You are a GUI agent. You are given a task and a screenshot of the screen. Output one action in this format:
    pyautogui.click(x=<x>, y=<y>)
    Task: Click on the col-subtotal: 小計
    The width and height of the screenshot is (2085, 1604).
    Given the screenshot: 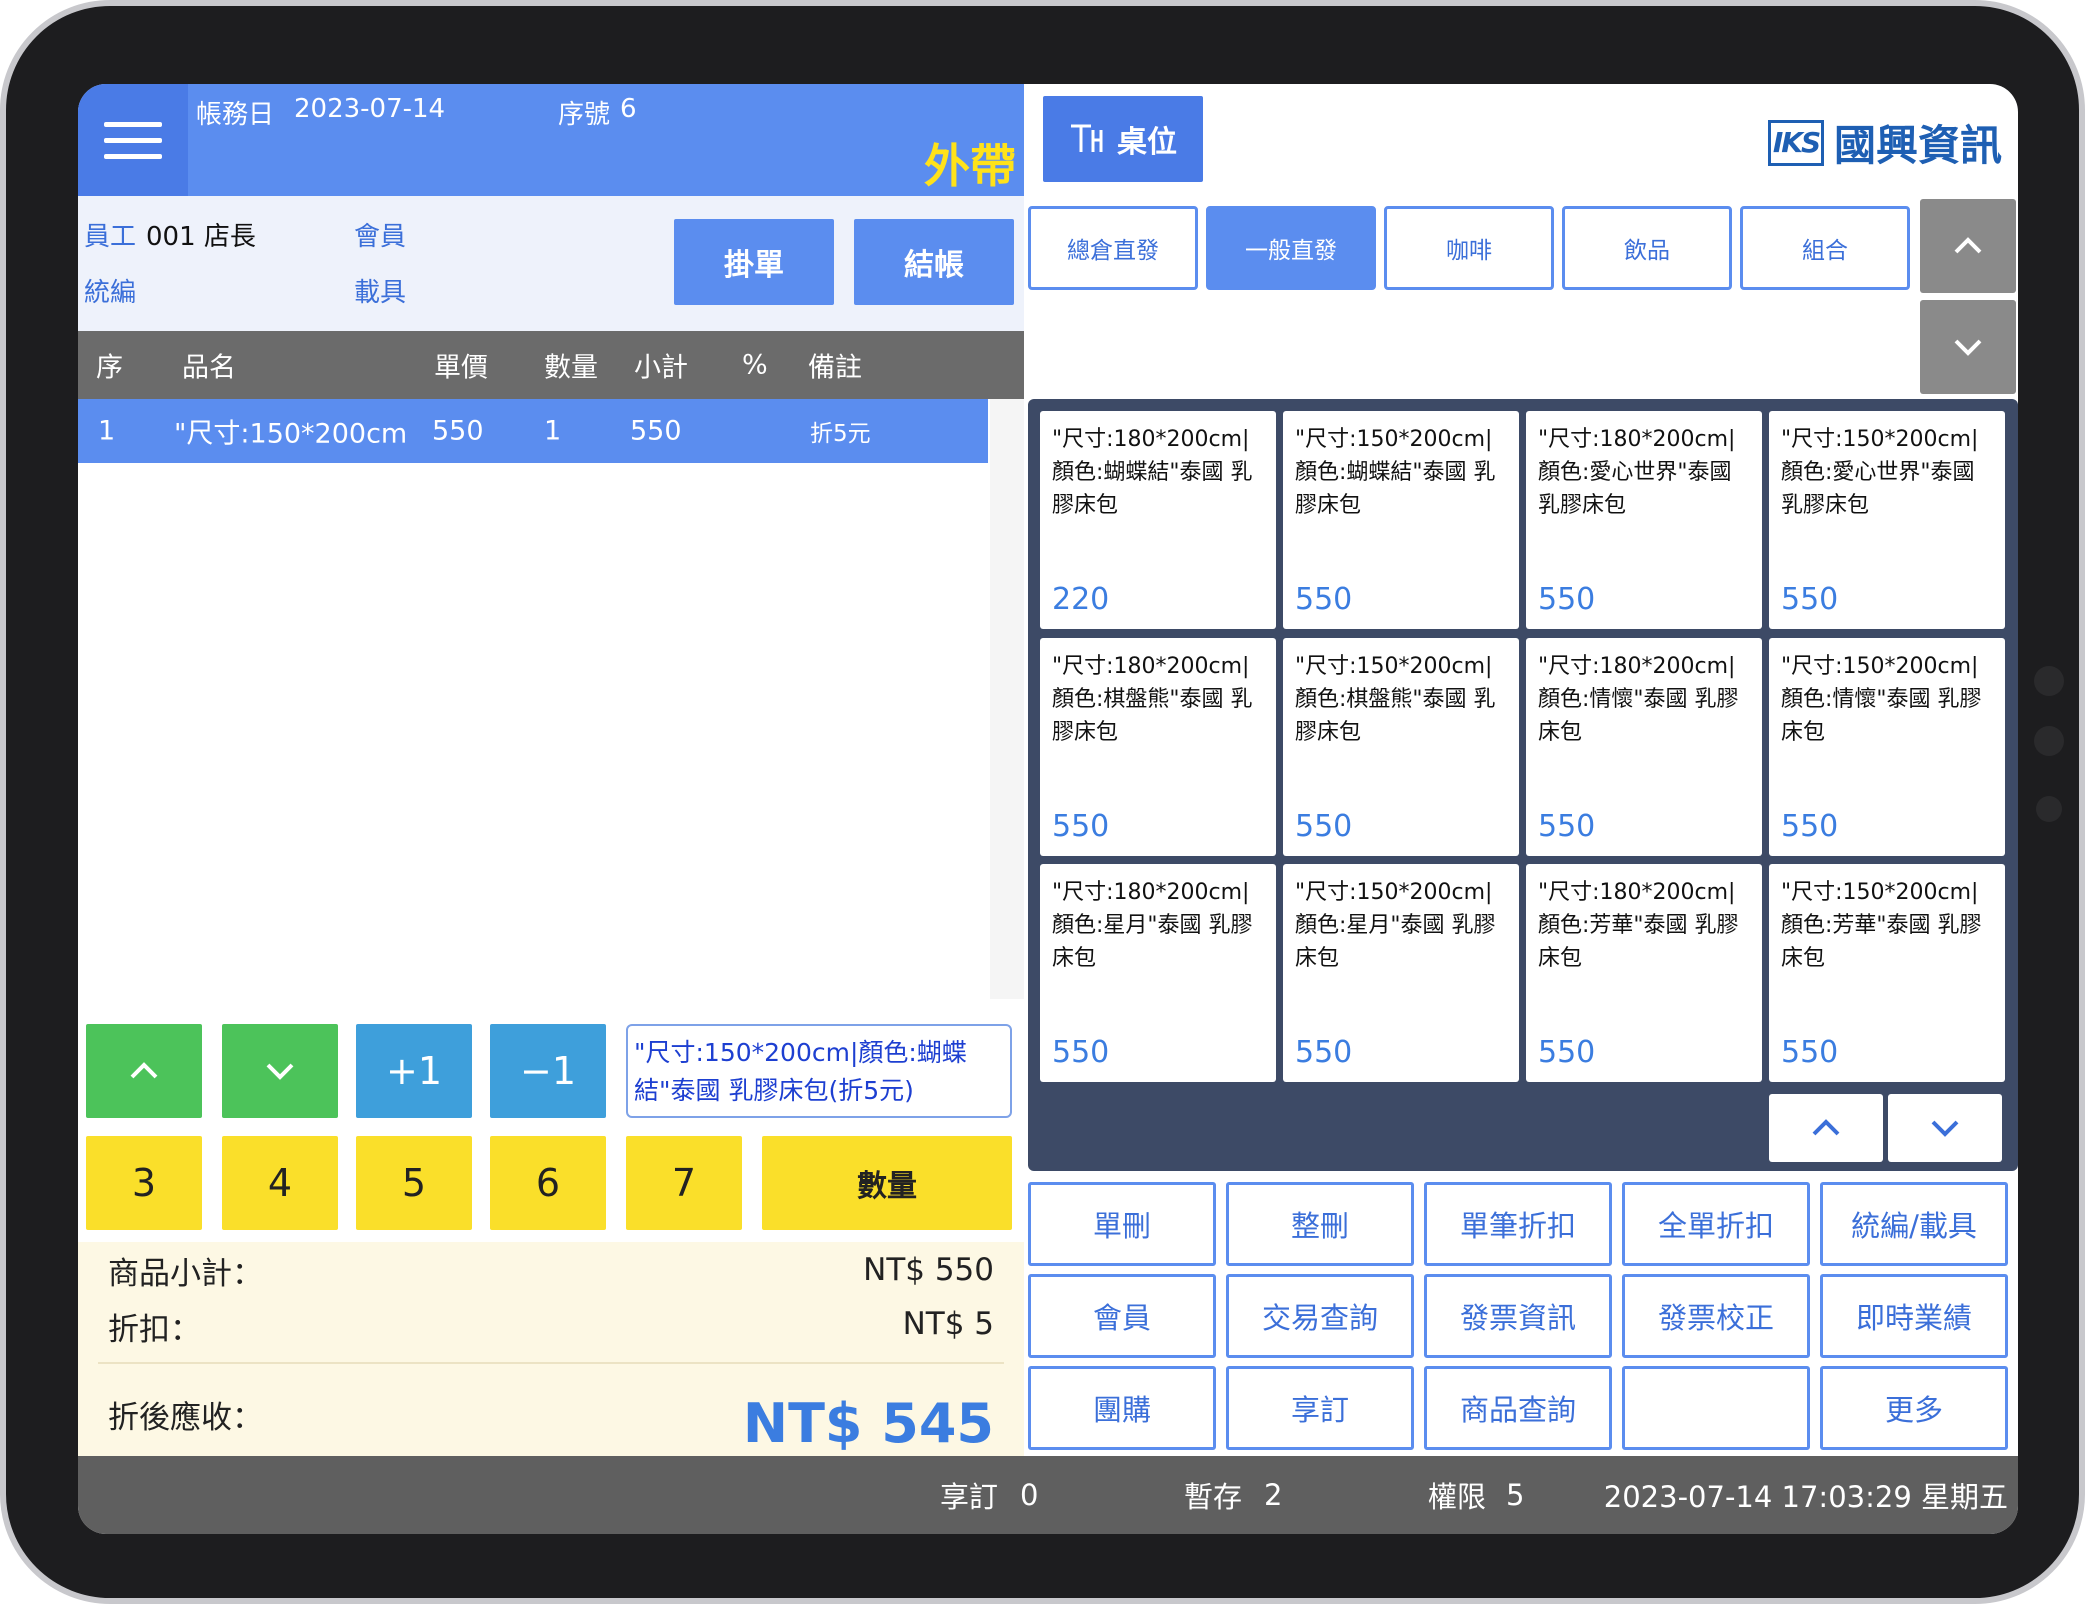 What is the action you would take?
    pyautogui.click(x=661, y=368)
    